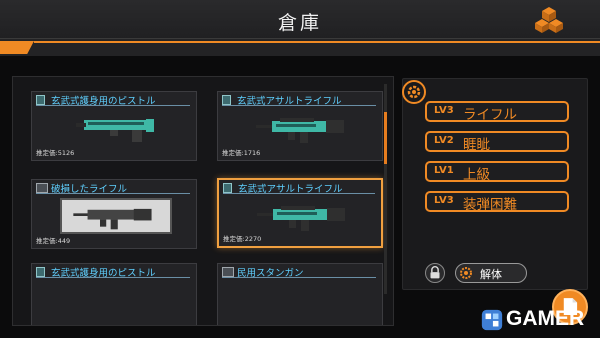  I want to click on header-stripe, so click(300, 47).